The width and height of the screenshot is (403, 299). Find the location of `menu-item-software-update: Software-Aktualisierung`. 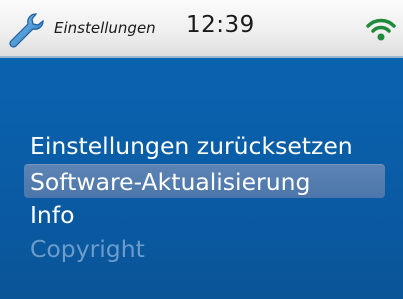

menu-item-software-update: Software-Aktualisierung is located at coordinates (170, 182).